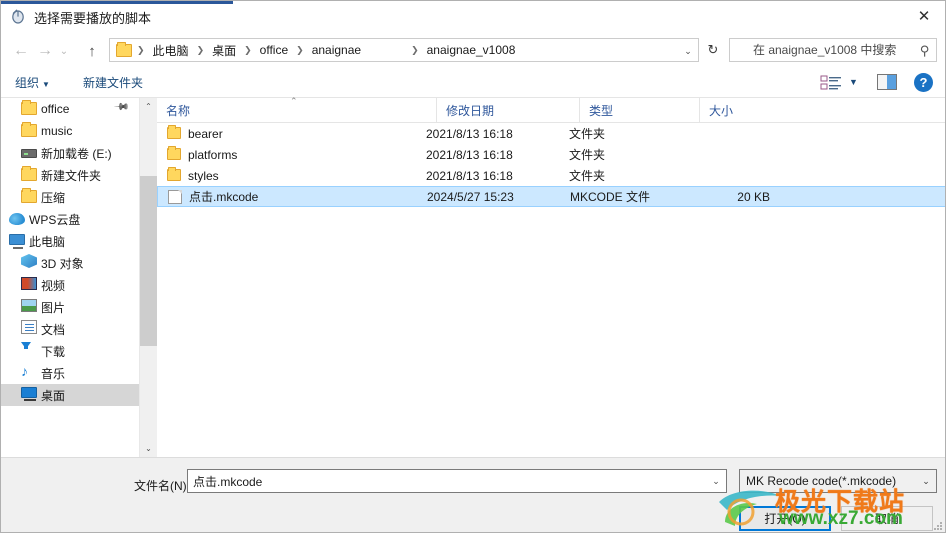 This screenshot has height=533, width=946. What do you see at coordinates (53, 197) in the screenshot?
I see `sidebar-item-label: 压缩` at bounding box center [53, 197].